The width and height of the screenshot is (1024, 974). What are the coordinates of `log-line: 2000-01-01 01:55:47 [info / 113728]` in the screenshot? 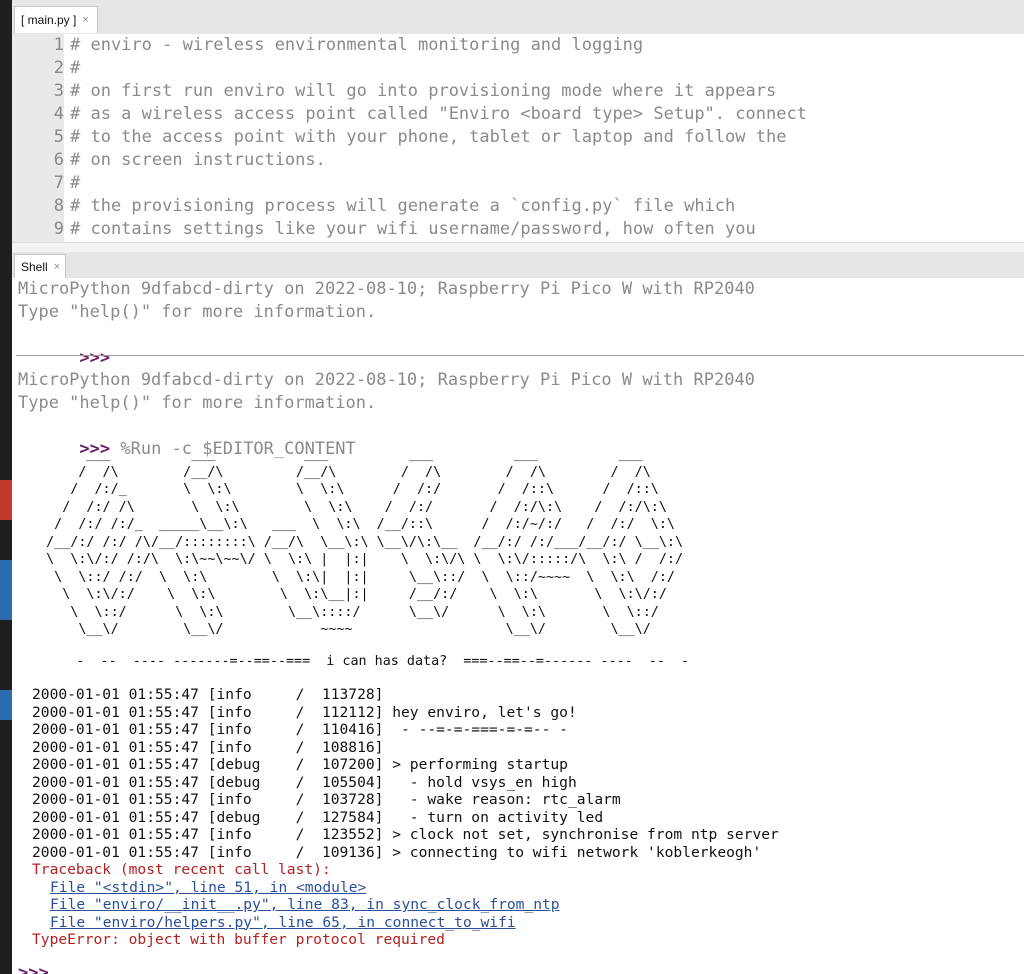 It's located at (208, 694).